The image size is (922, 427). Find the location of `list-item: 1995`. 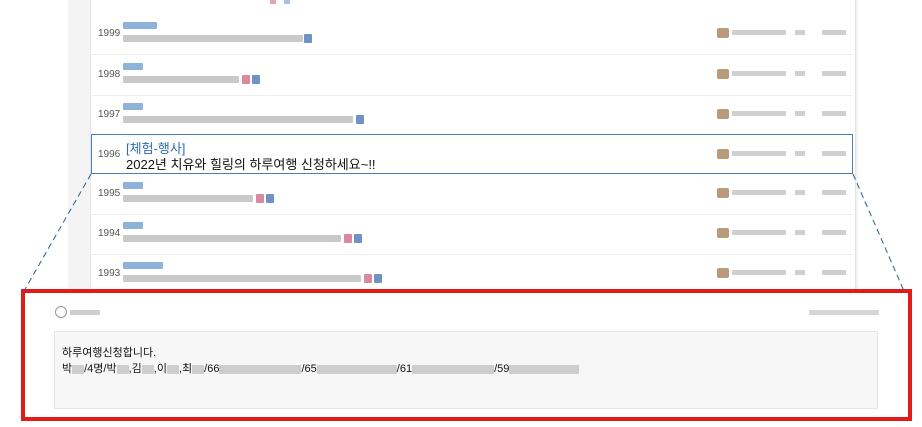

list-item: 1995 is located at coordinates (472, 194).